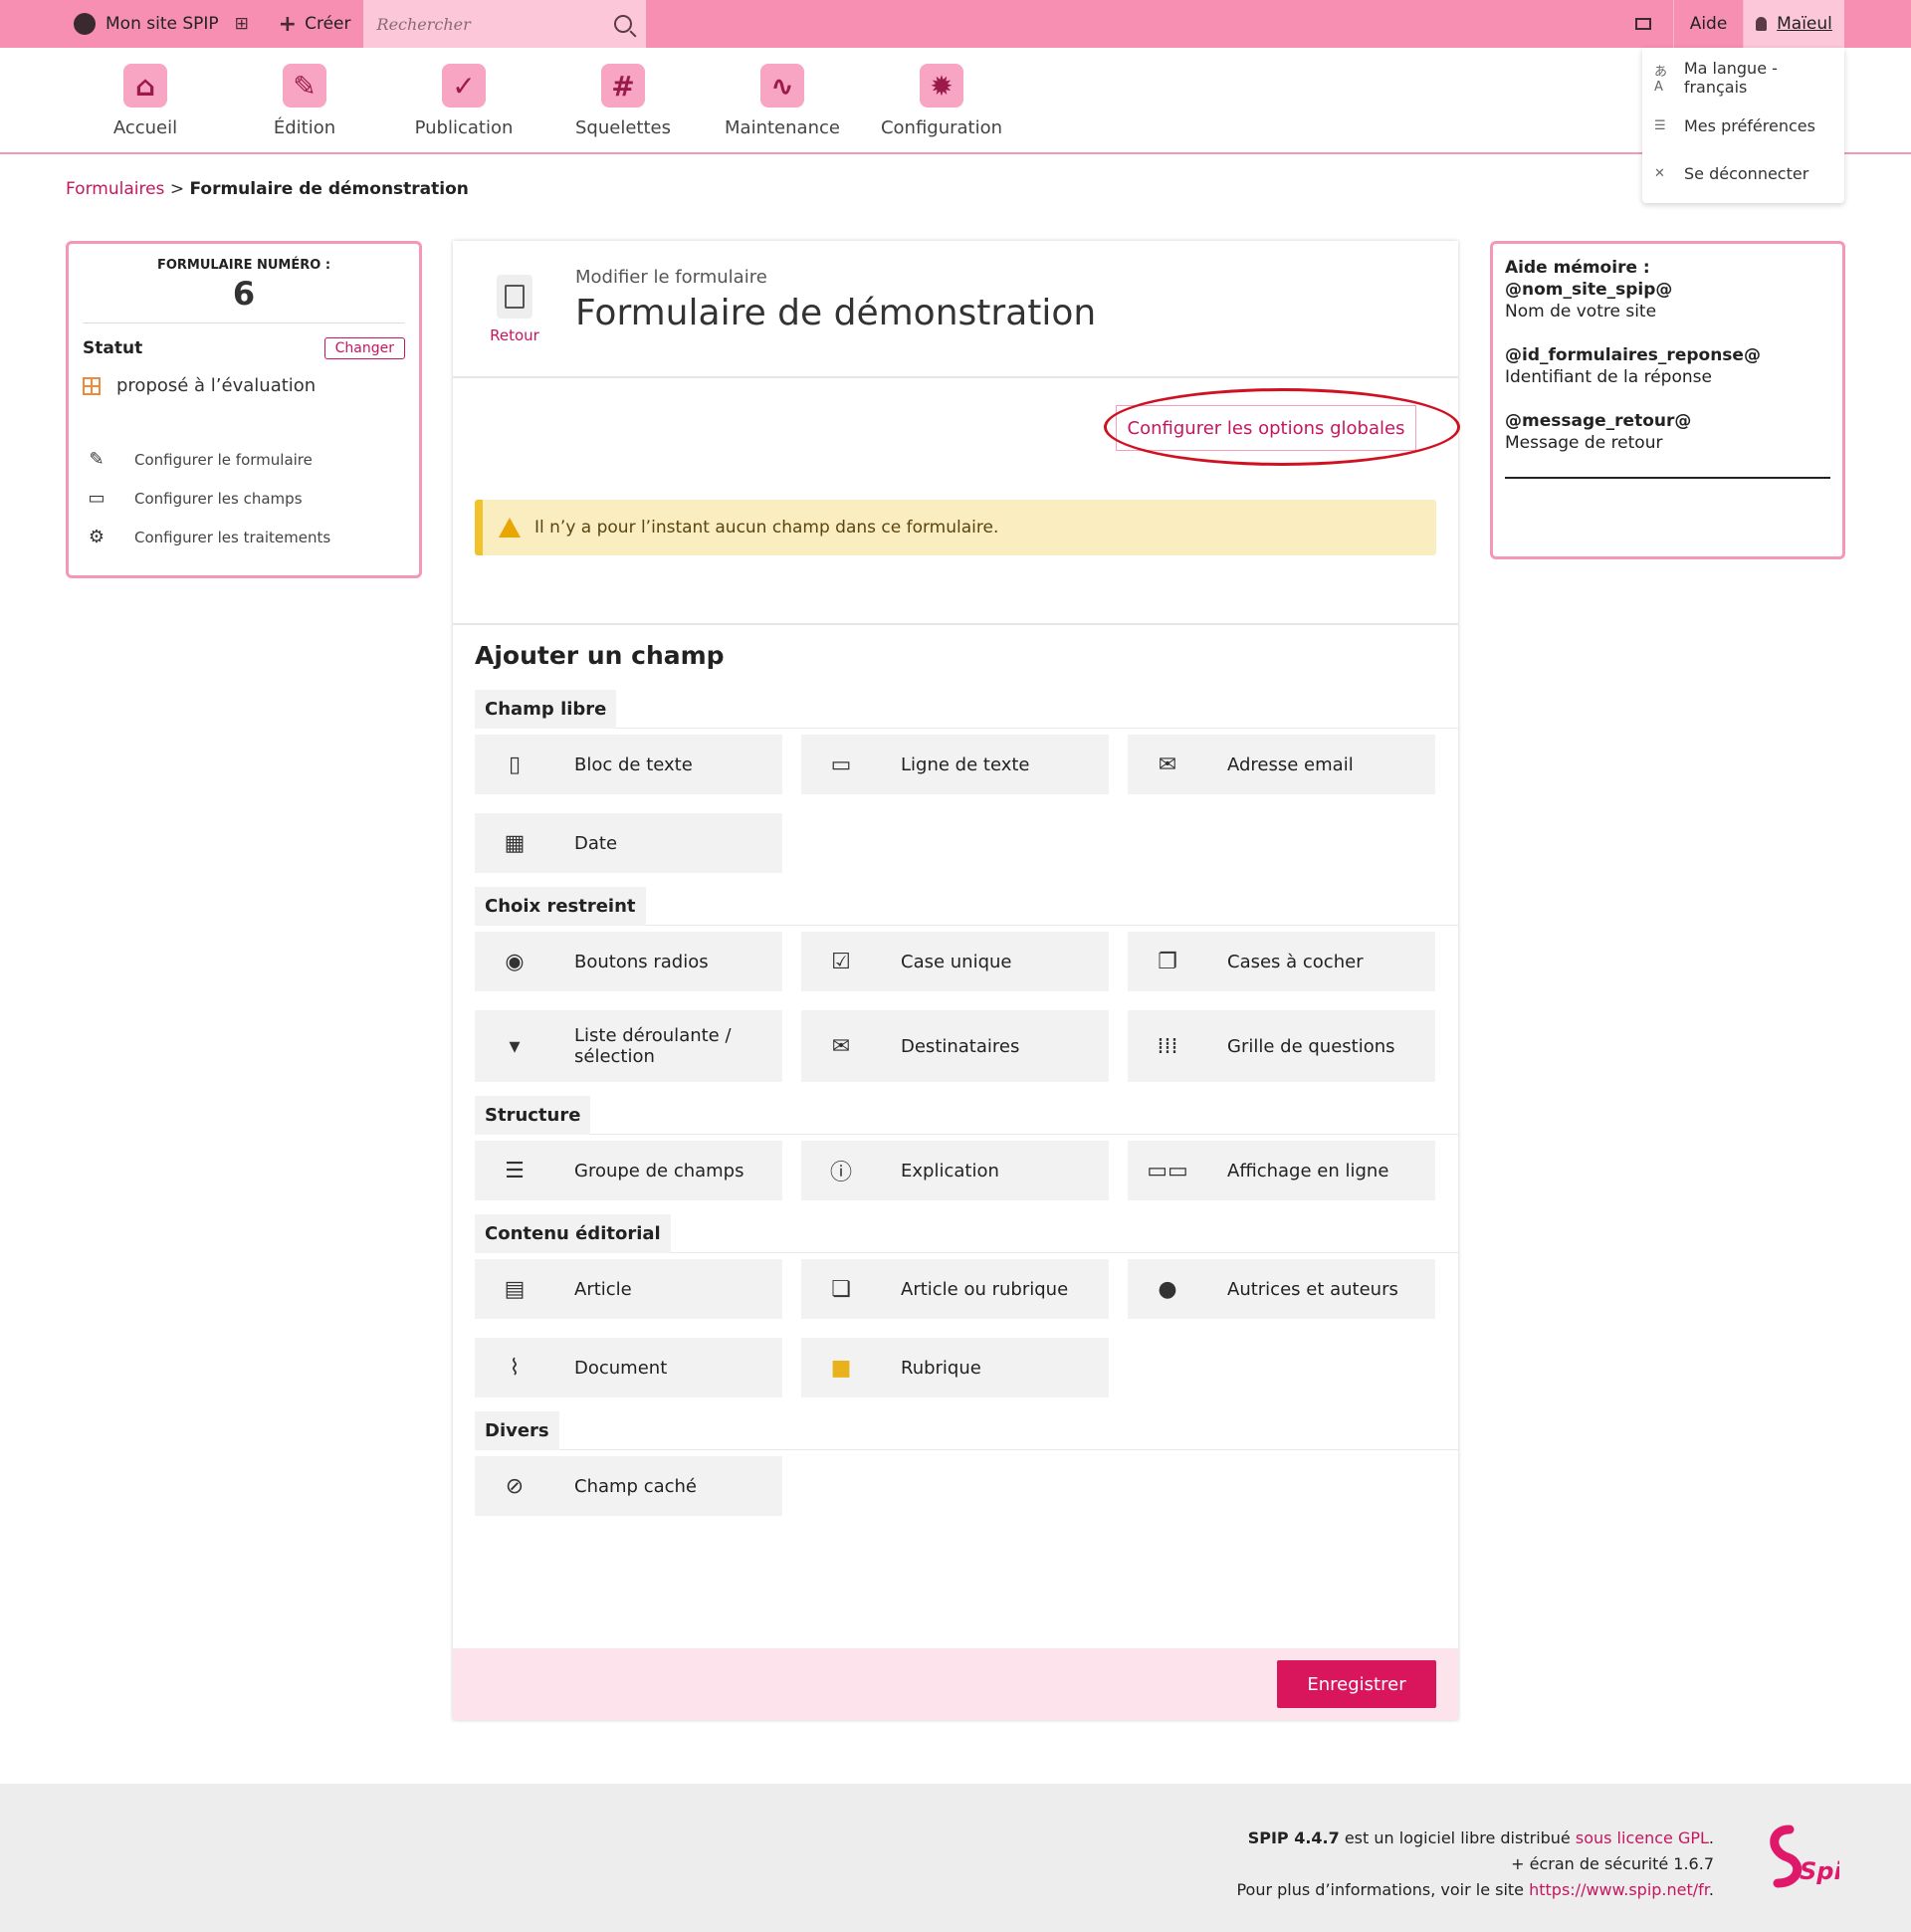  I want to click on checkboxes-icon: ❐, so click(1167, 961).